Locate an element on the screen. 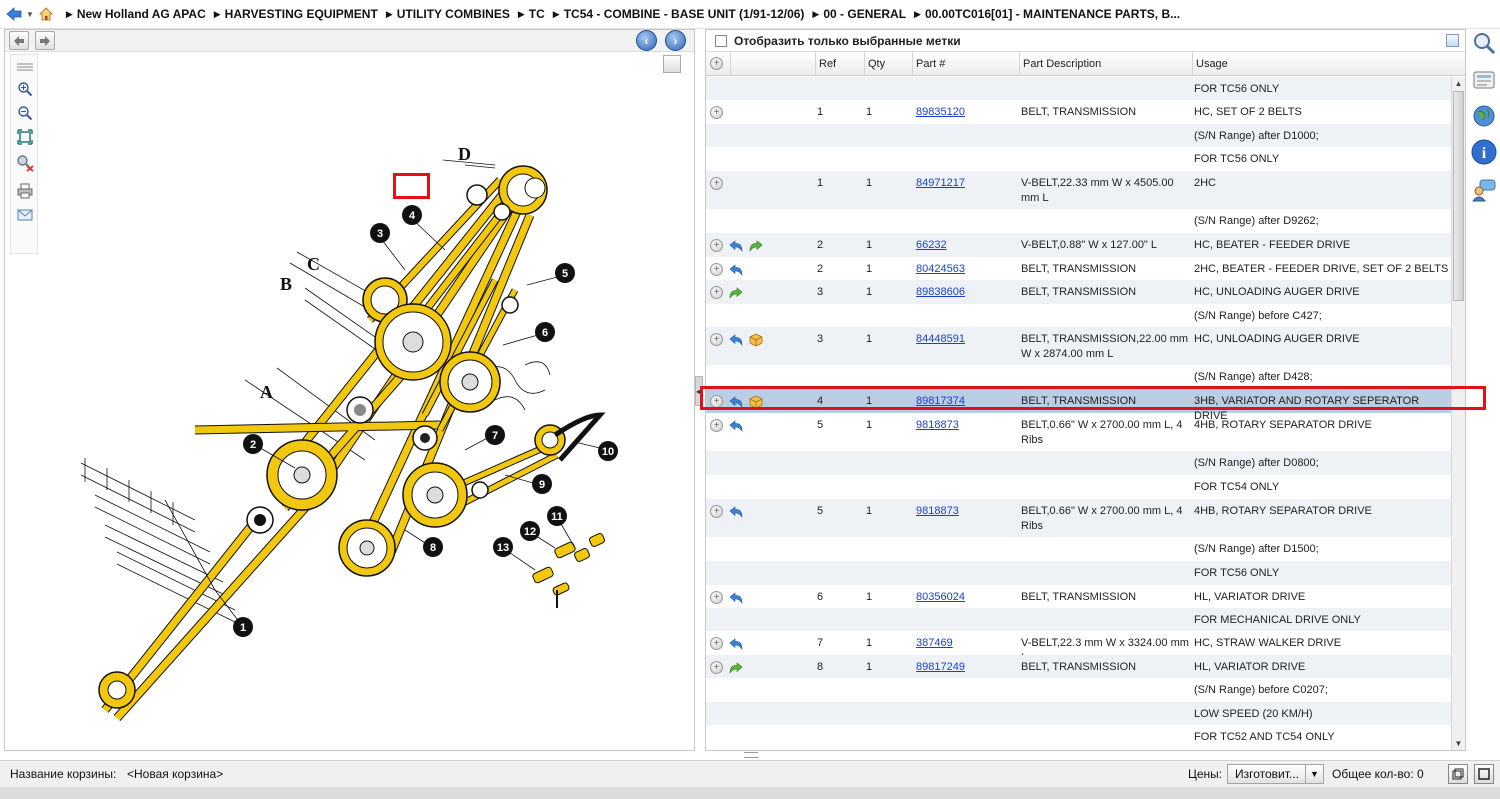 The height and width of the screenshot is (799, 1500). breadcrumb-item: ▶ TC54 - COMBINE - BASE UNIT (1/91-12/06) is located at coordinates (679, 14).